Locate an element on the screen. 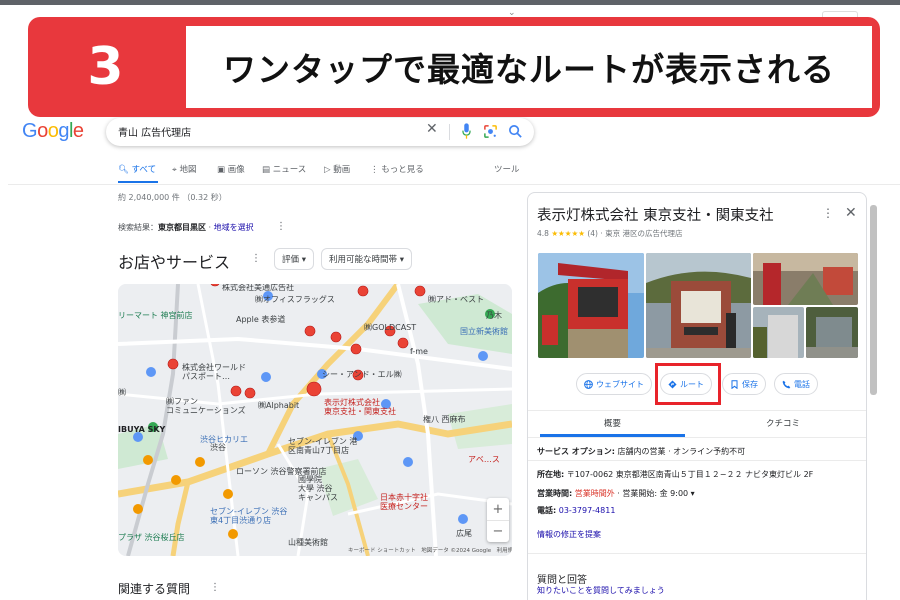  tab-more-label: もっと見る is located at coordinates (402, 170).